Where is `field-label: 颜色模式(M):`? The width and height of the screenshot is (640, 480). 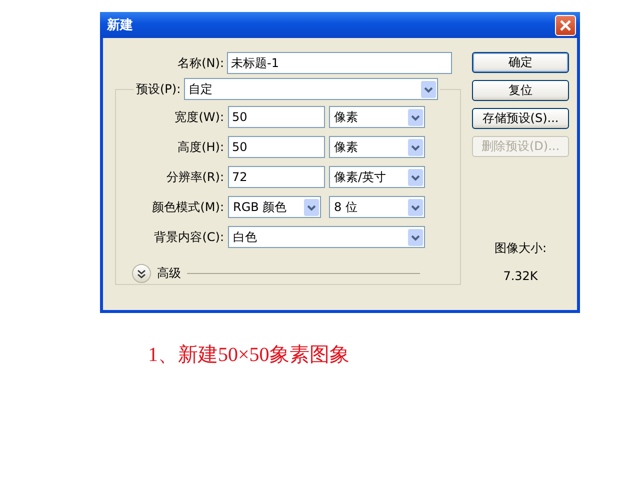
field-label: 颜色模式(M): is located at coordinates (187, 207).